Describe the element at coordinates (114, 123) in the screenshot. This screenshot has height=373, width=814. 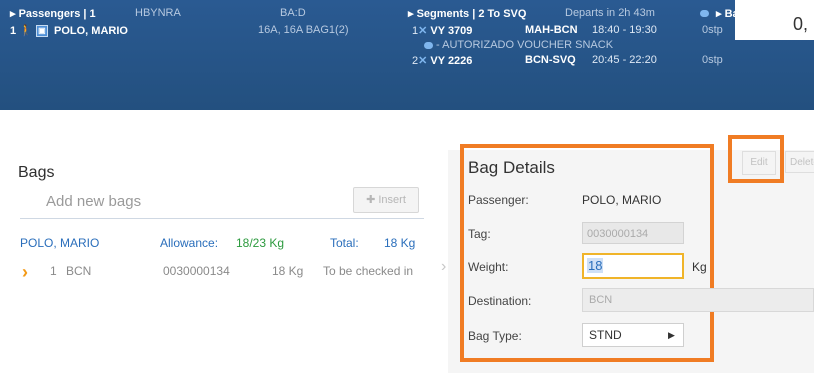
I see `page-title: BAGGAGE` at that location.